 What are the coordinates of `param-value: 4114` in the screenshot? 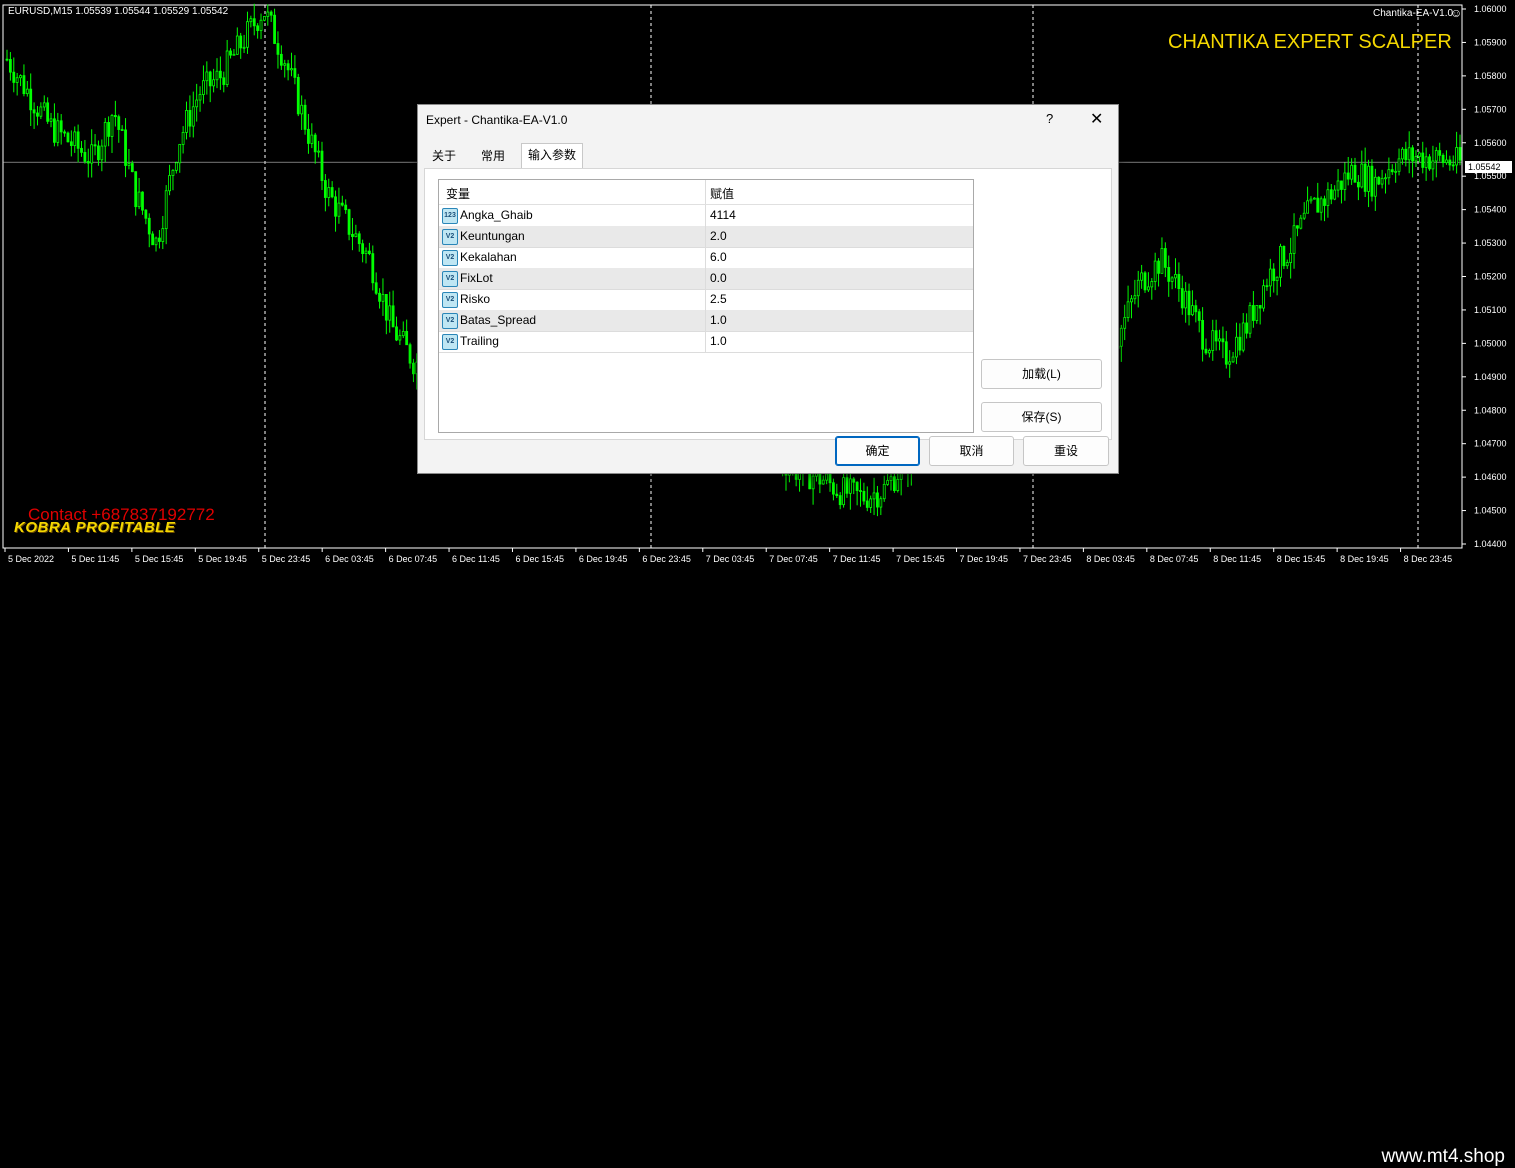 It's located at (723, 215).